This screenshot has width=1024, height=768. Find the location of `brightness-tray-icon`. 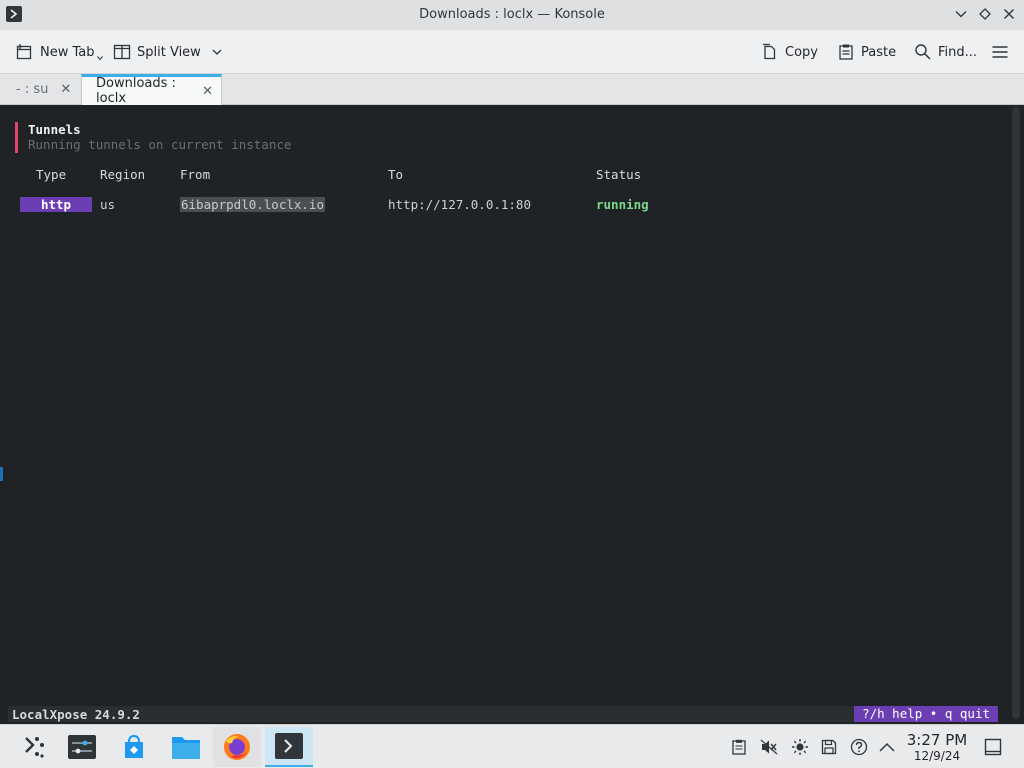

brightness-tray-icon is located at coordinates (800, 747).